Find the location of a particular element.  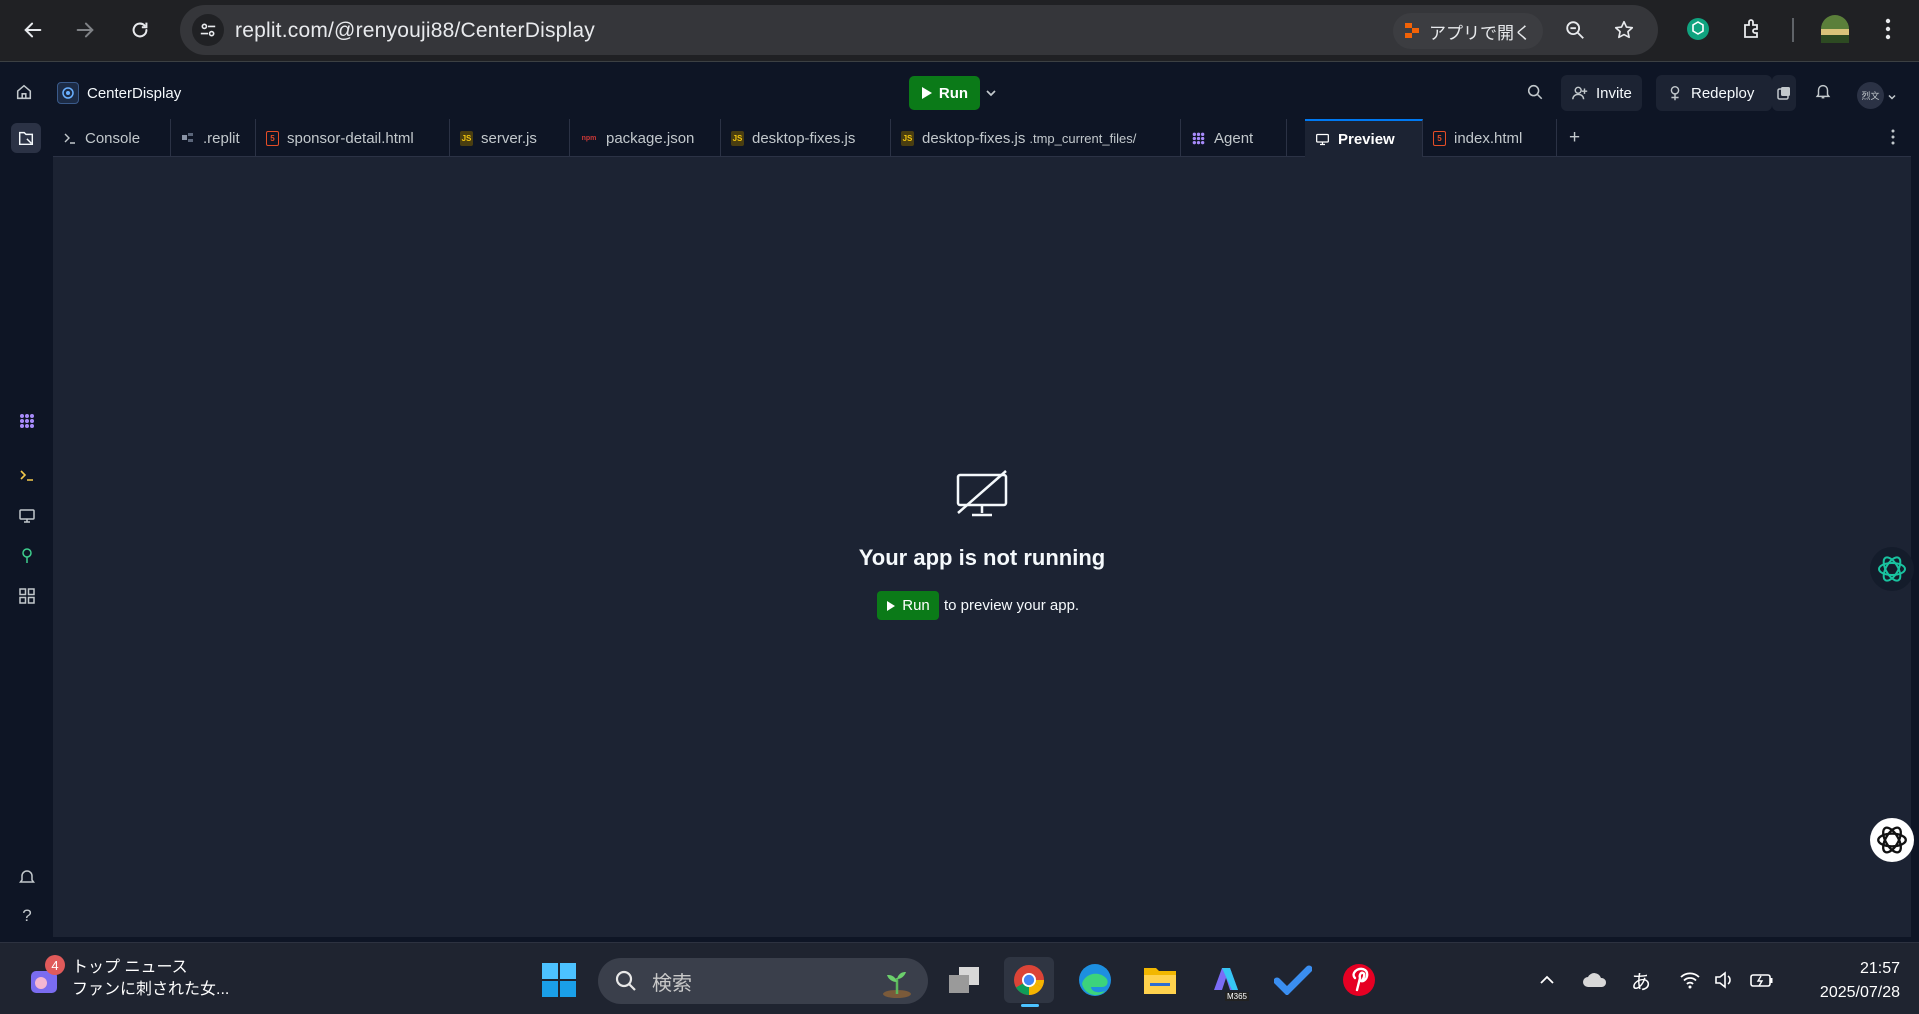

task-view-button is located at coordinates (964, 980).